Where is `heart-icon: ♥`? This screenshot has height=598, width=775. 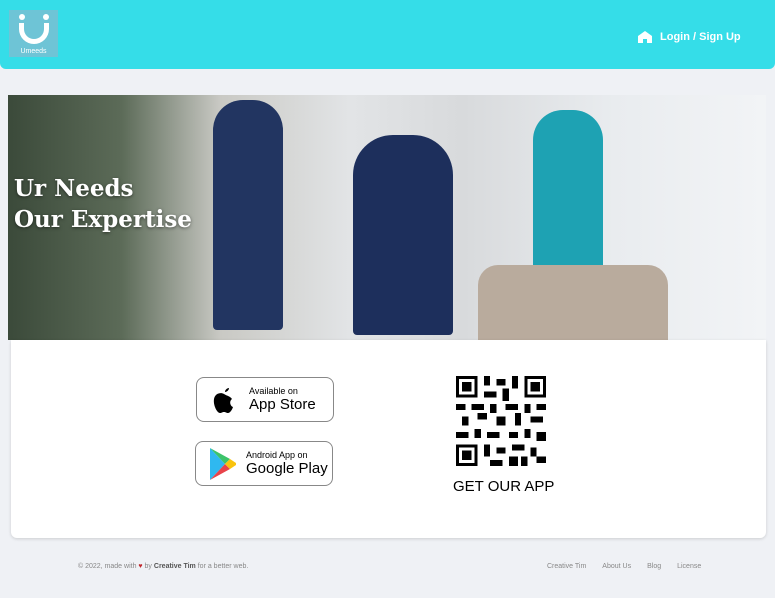 heart-icon: ♥ is located at coordinates (140, 566).